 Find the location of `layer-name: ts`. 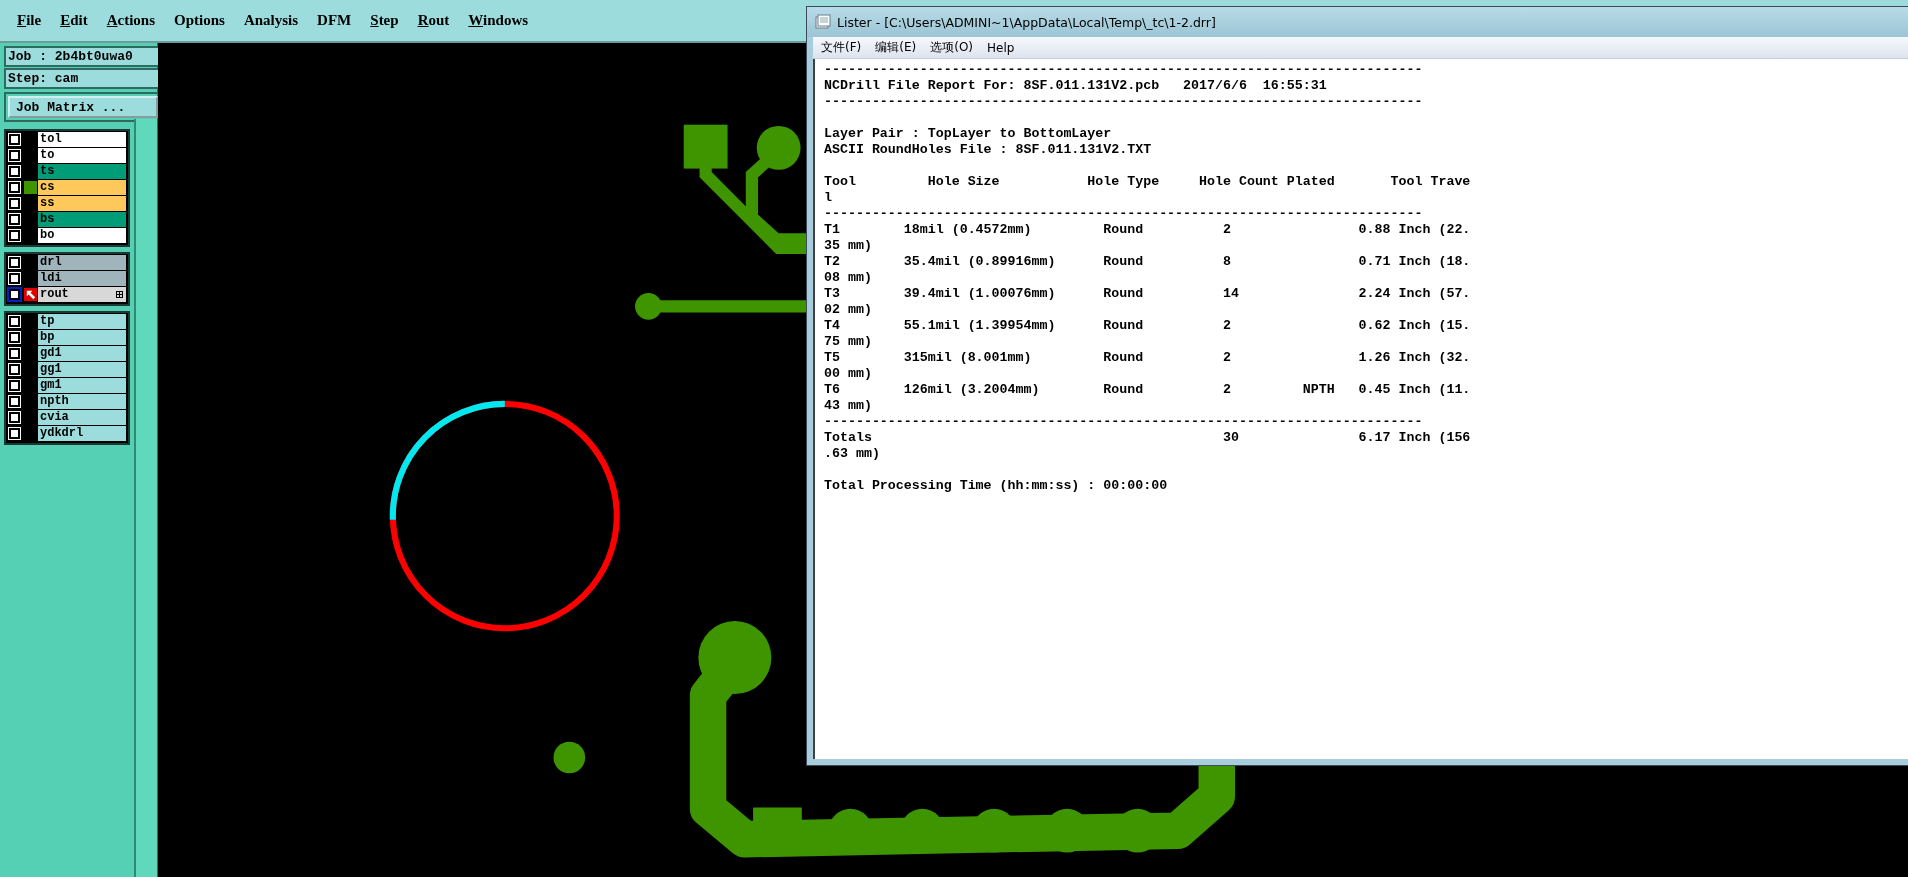

layer-name: ts is located at coordinates (82, 171).